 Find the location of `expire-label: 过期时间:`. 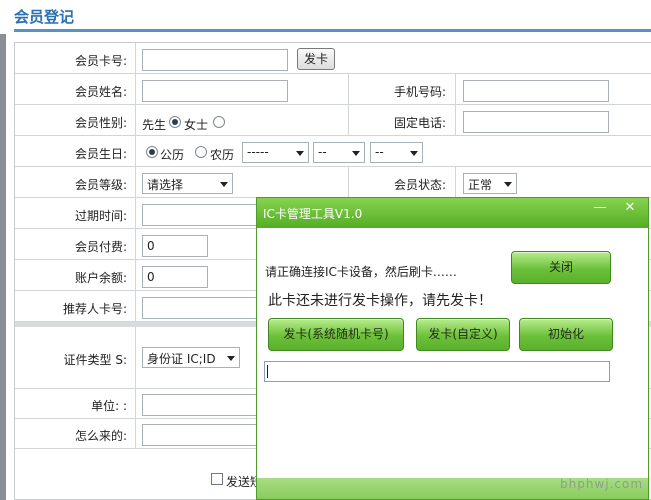

expire-label: 过期时间: is located at coordinates (100, 216).